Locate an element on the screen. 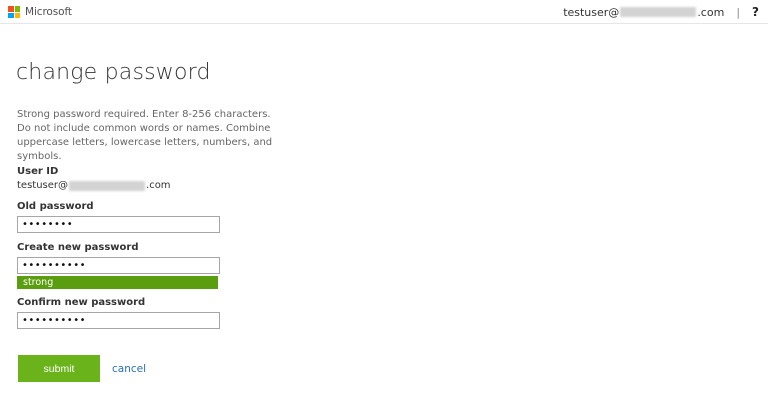 This screenshot has height=401, width=768. new-password-label: Create new password is located at coordinates (78, 247).